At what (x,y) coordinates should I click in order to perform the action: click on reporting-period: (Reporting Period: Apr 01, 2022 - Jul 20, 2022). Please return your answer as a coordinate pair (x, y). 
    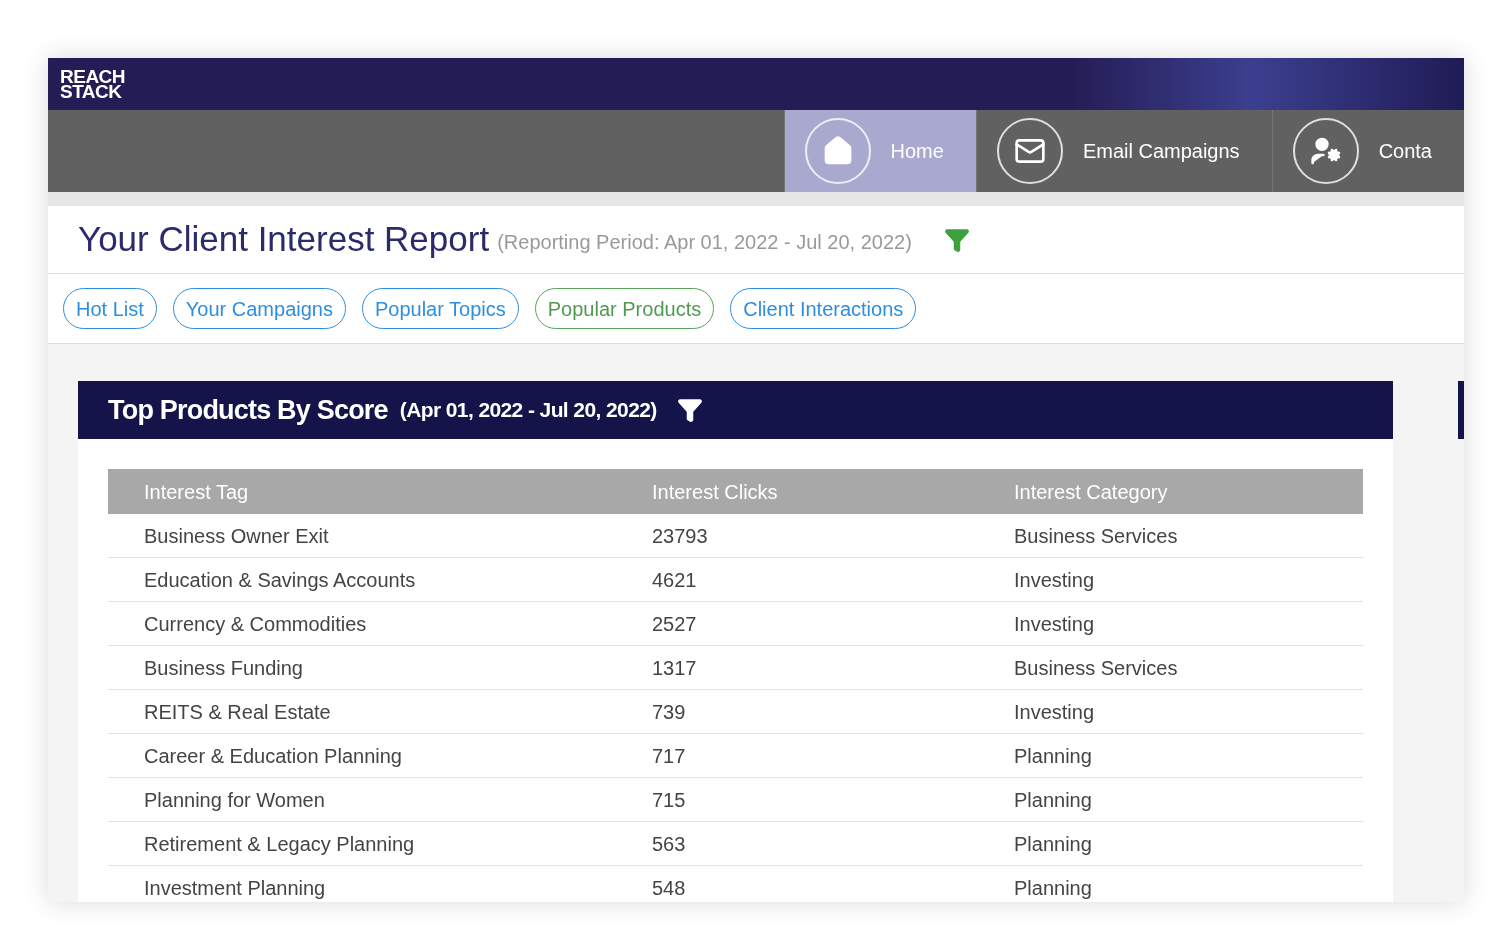
    Looking at the image, I should click on (704, 242).